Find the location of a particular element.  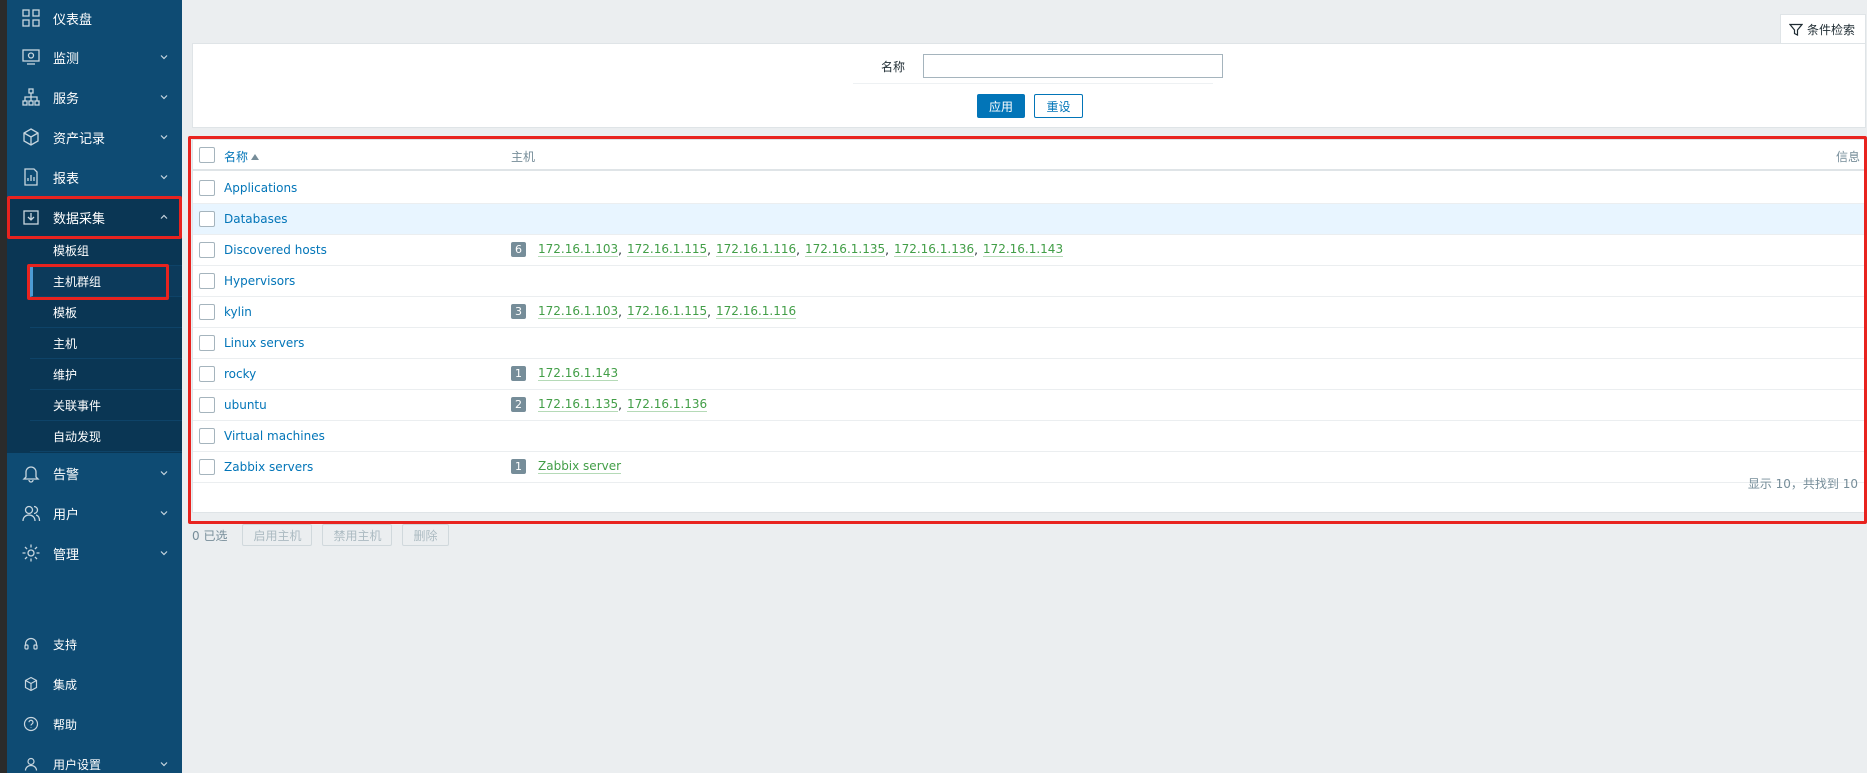

hosts-cell: 2 172.16.1.135, 172.16.1.136 is located at coordinates (609, 404).